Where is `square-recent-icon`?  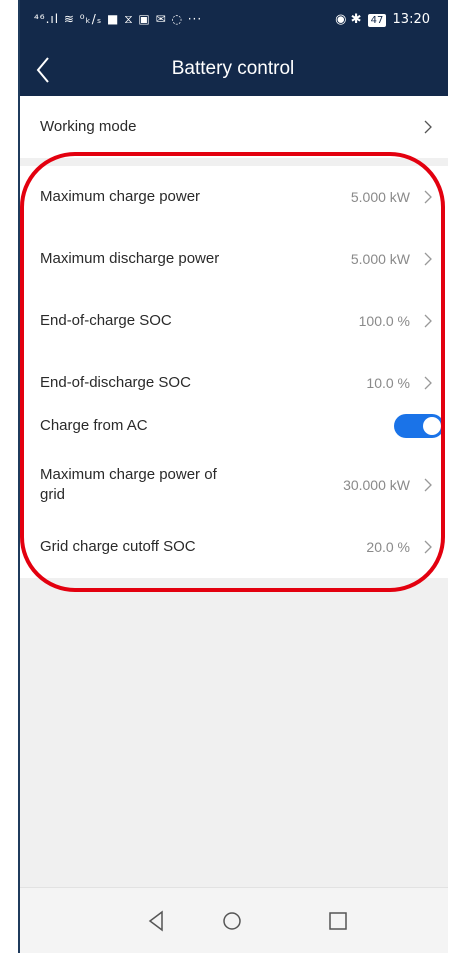 square-recent-icon is located at coordinates (338, 921).